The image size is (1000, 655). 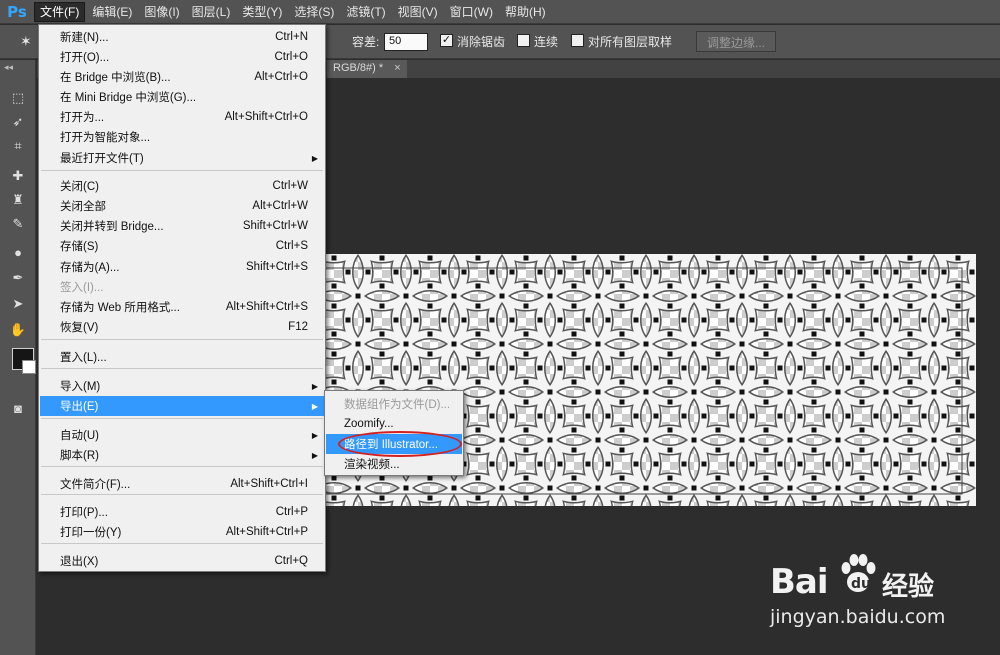 What do you see at coordinates (161, 12) in the screenshot?
I see `menu-image: 图像(I)` at bounding box center [161, 12].